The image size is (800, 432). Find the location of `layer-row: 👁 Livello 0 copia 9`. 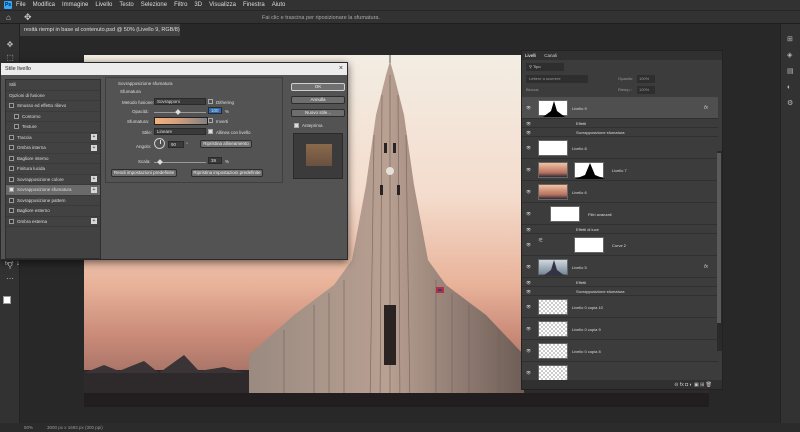

layer-row: 👁 Livello 0 copia 9 is located at coordinates (620, 329).